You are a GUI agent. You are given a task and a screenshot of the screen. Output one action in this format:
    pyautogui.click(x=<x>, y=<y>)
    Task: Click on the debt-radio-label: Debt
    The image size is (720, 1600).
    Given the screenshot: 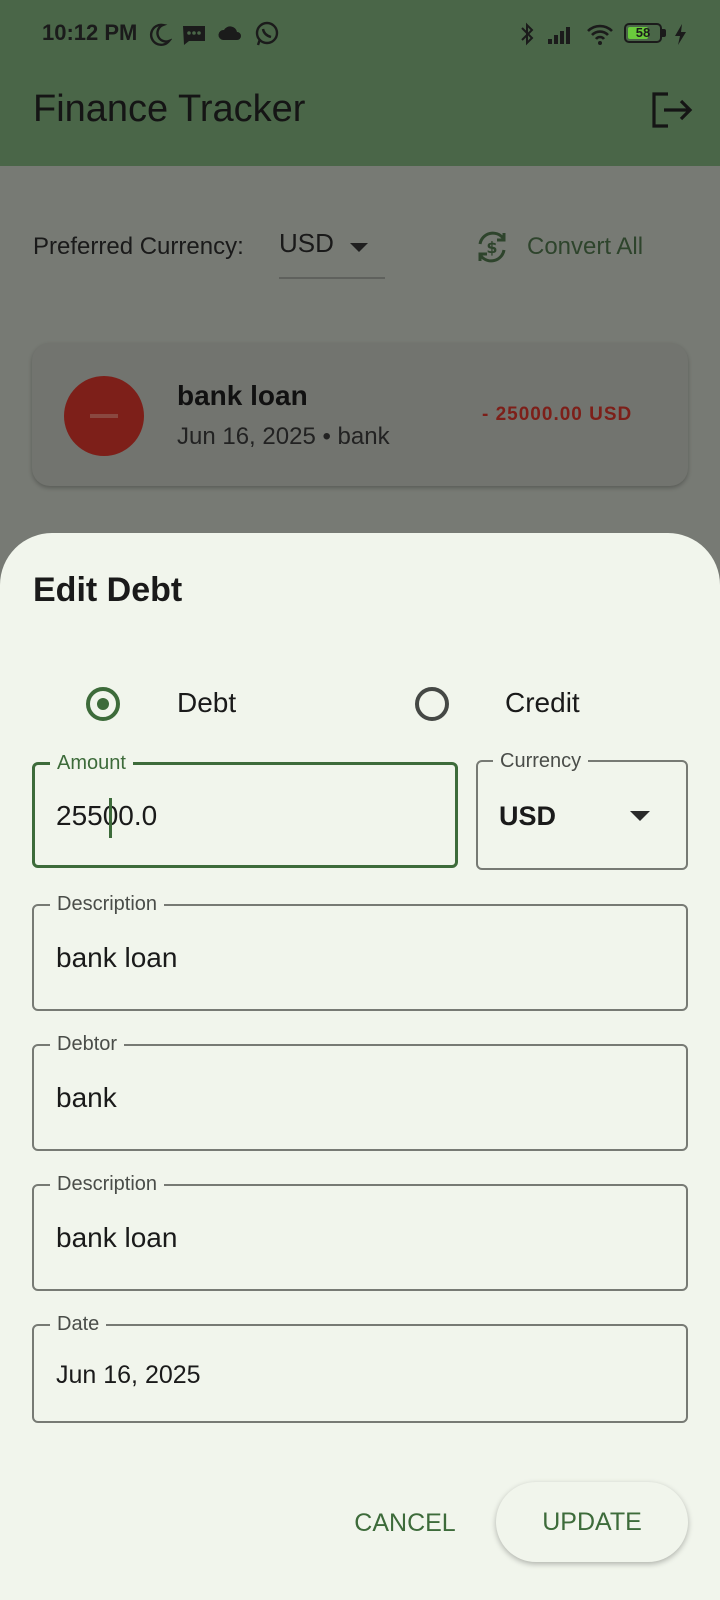 What is the action you would take?
    pyautogui.click(x=206, y=703)
    